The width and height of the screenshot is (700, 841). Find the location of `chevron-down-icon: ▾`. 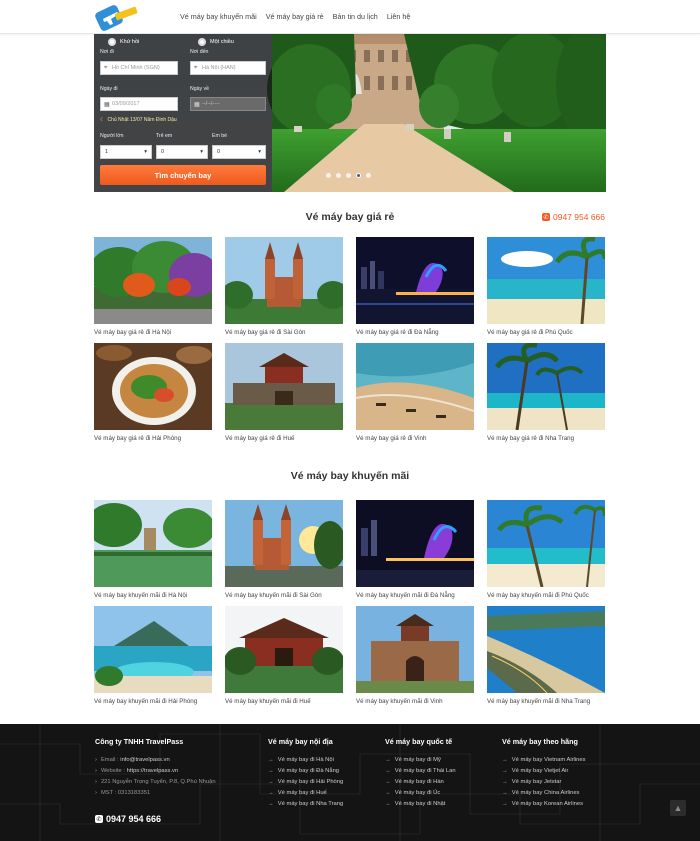

chevron-down-icon: ▾ is located at coordinates (201, 152).